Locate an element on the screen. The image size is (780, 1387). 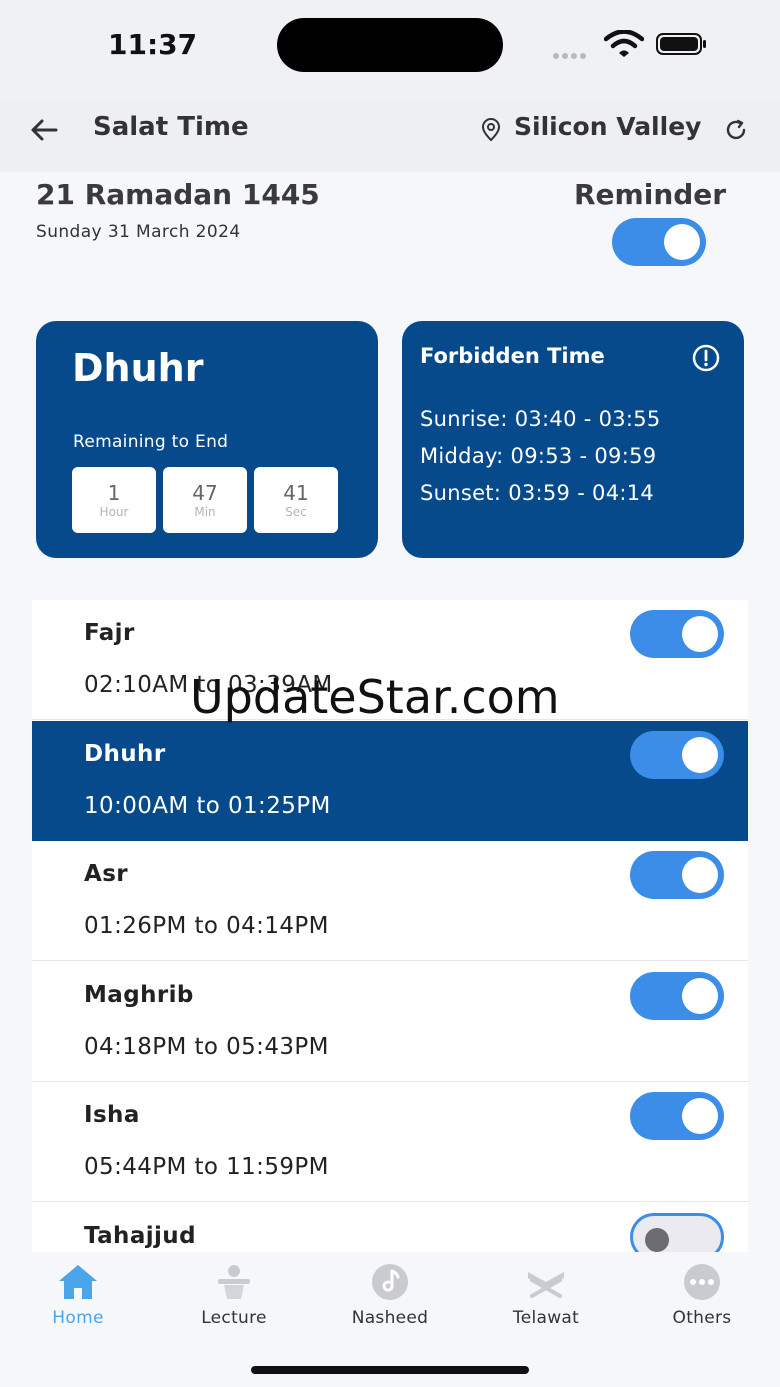
prayer-time-range: 04:18PM to 05:43PM is located at coordinates (206, 1047).